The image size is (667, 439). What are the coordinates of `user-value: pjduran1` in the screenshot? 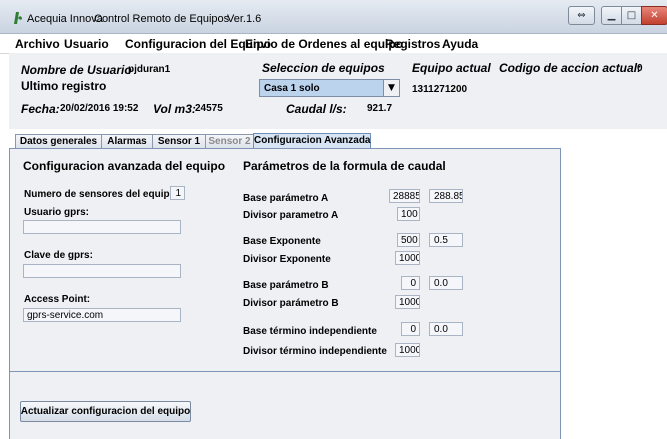 It's located at (149, 69).